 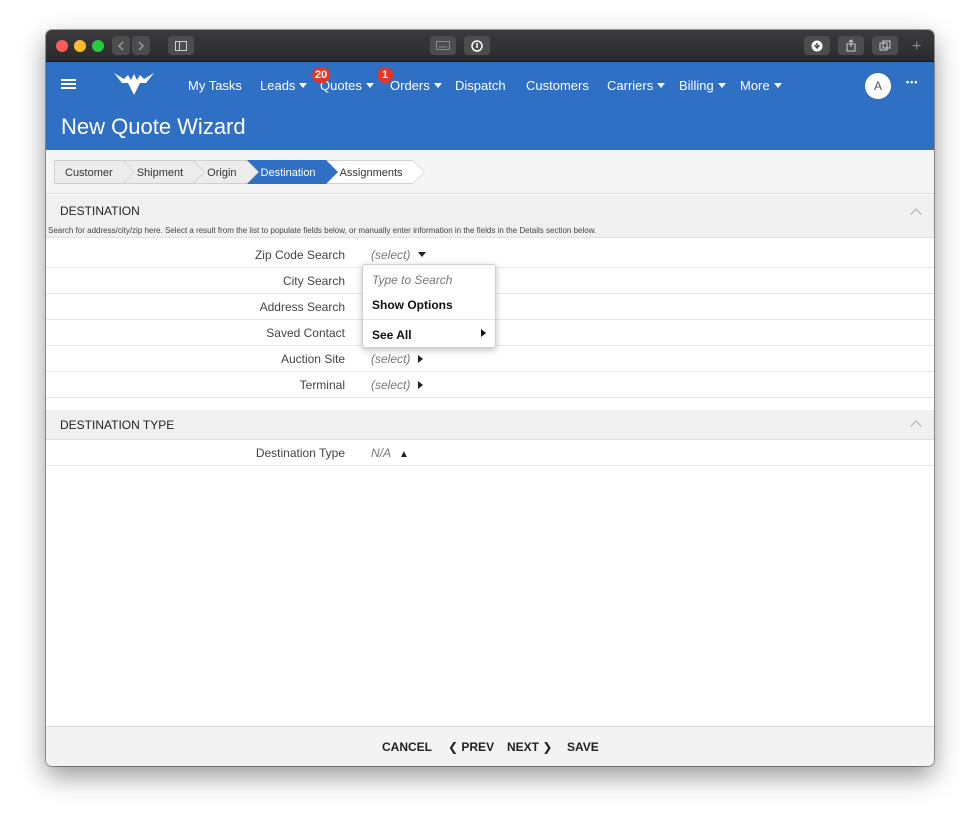 I want to click on chevron-right-icon, so click(x=141, y=45).